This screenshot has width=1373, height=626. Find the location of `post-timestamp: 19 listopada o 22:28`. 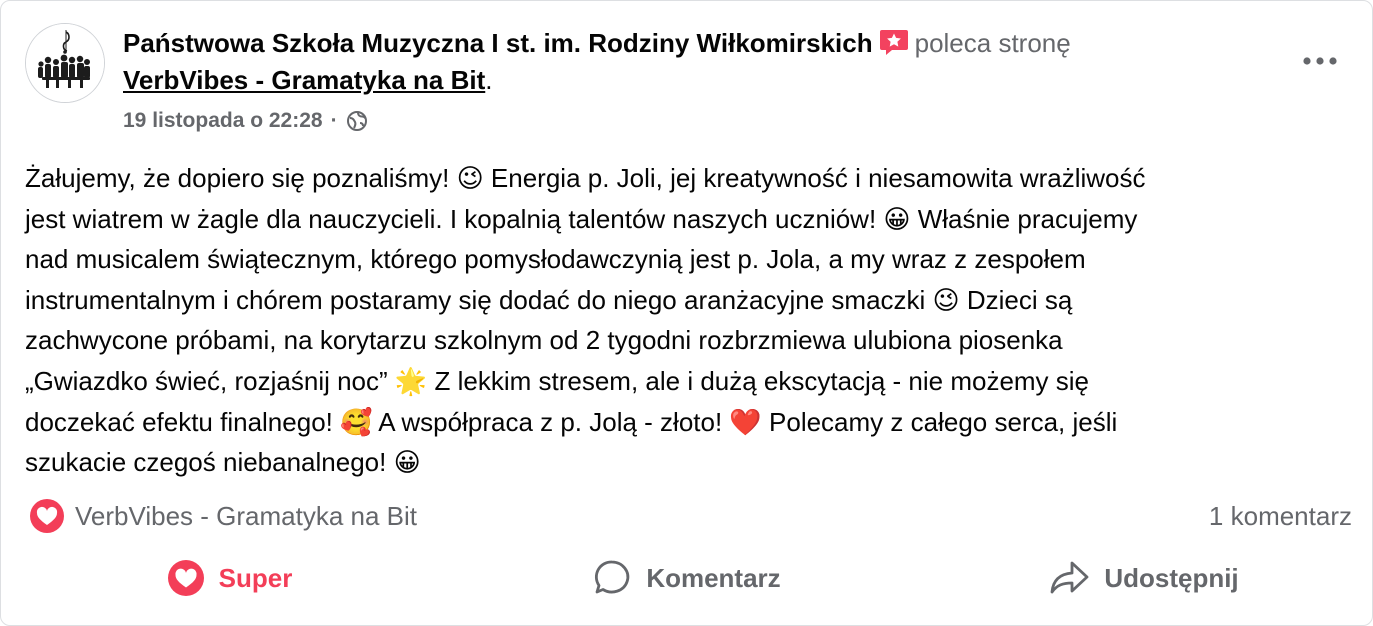

post-timestamp: 19 listopada o 22:28 is located at coordinates (223, 121).